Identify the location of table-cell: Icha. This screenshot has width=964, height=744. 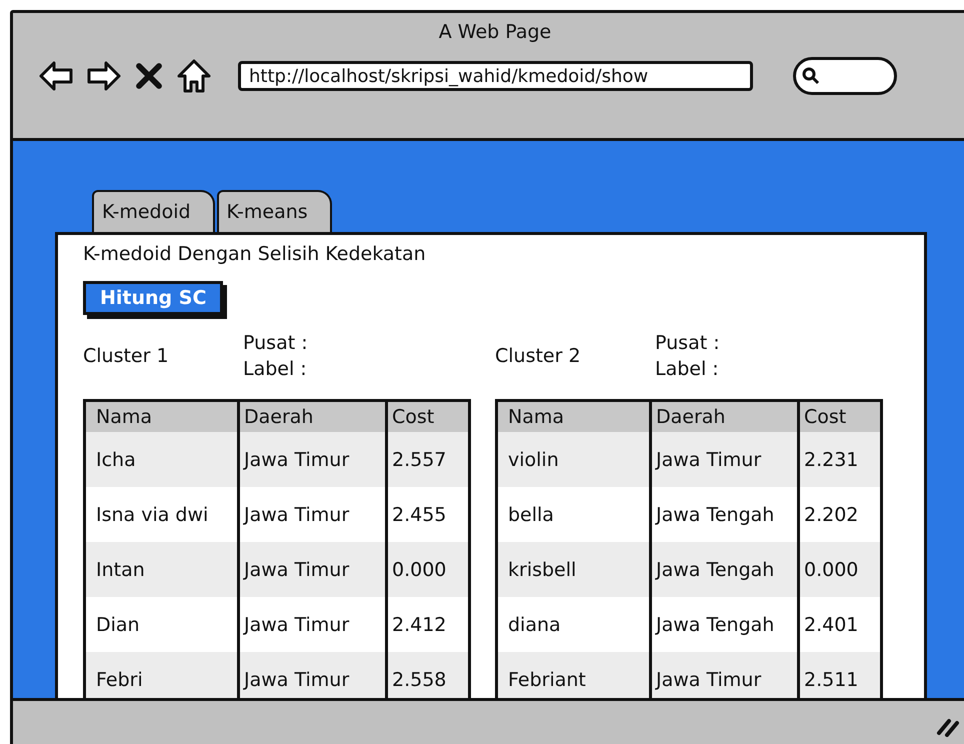
(161, 459).